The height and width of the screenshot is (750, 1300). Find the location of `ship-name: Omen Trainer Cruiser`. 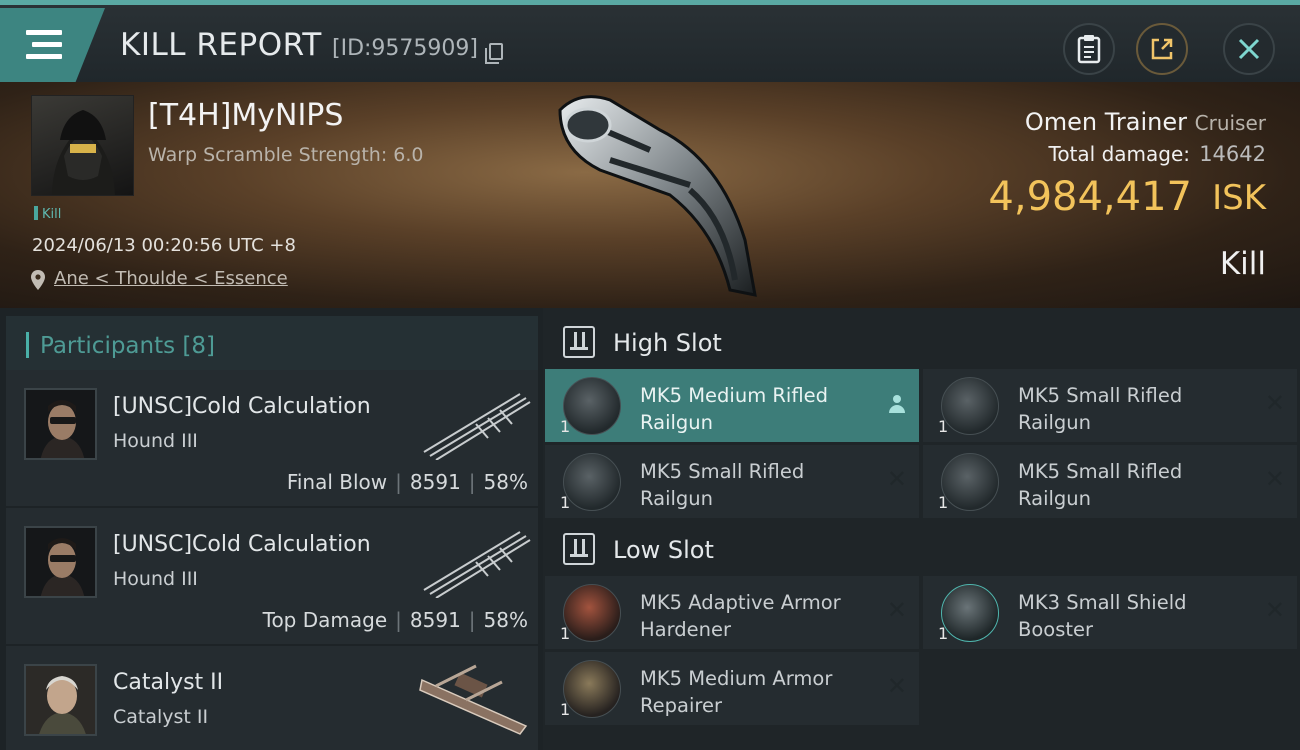

ship-name: Omen Trainer Cruiser is located at coordinates (1145, 122).